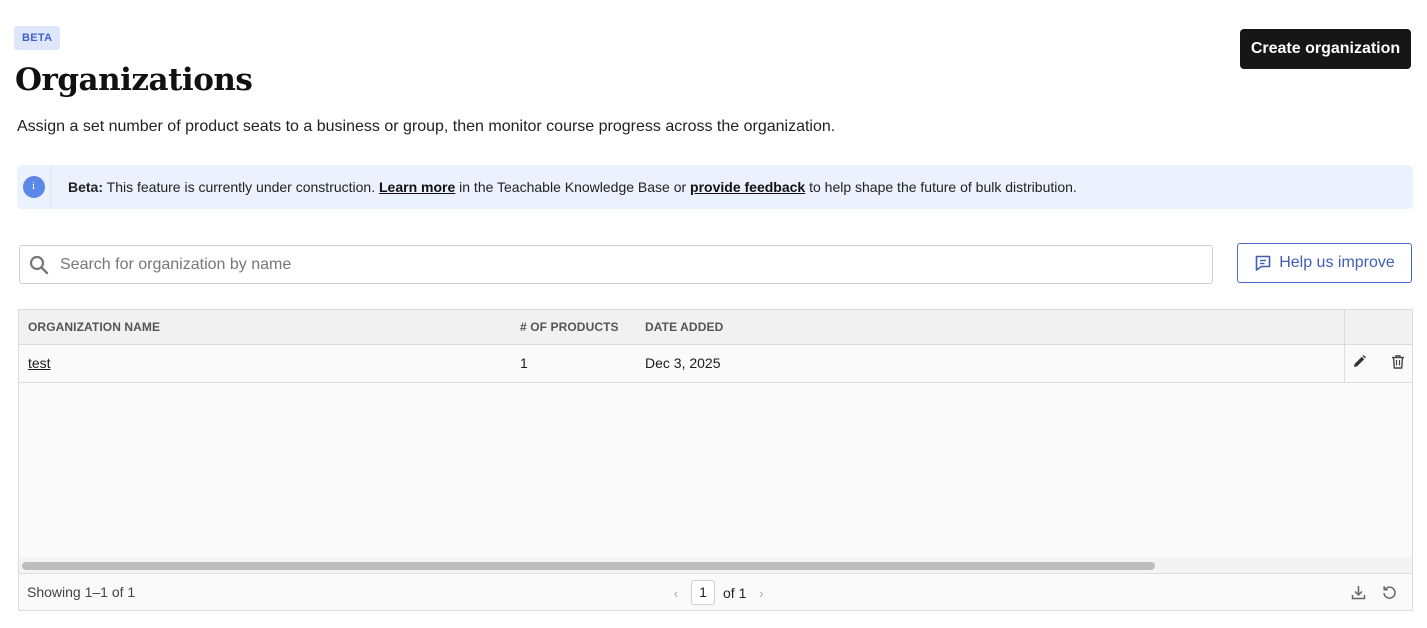 The height and width of the screenshot is (628, 1427). I want to click on showing-count: Showing 1–1 of 1, so click(81, 592).